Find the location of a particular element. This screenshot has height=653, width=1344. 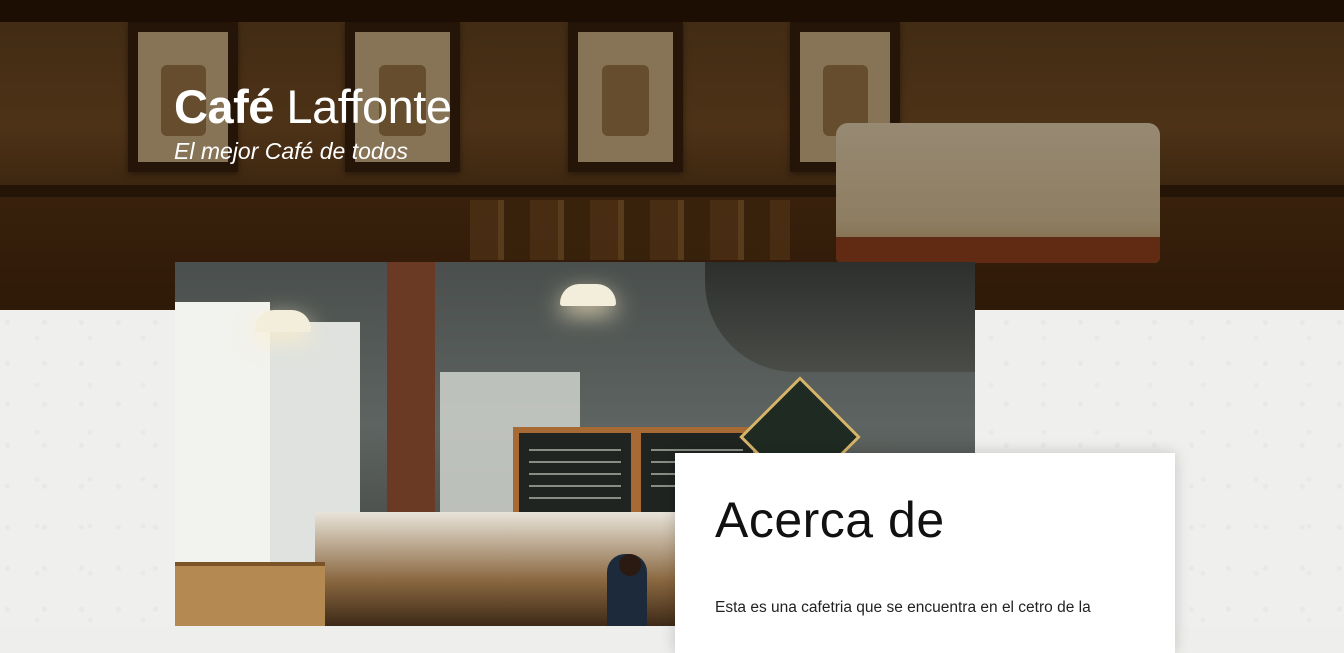

photo-pillar is located at coordinates (411, 392).